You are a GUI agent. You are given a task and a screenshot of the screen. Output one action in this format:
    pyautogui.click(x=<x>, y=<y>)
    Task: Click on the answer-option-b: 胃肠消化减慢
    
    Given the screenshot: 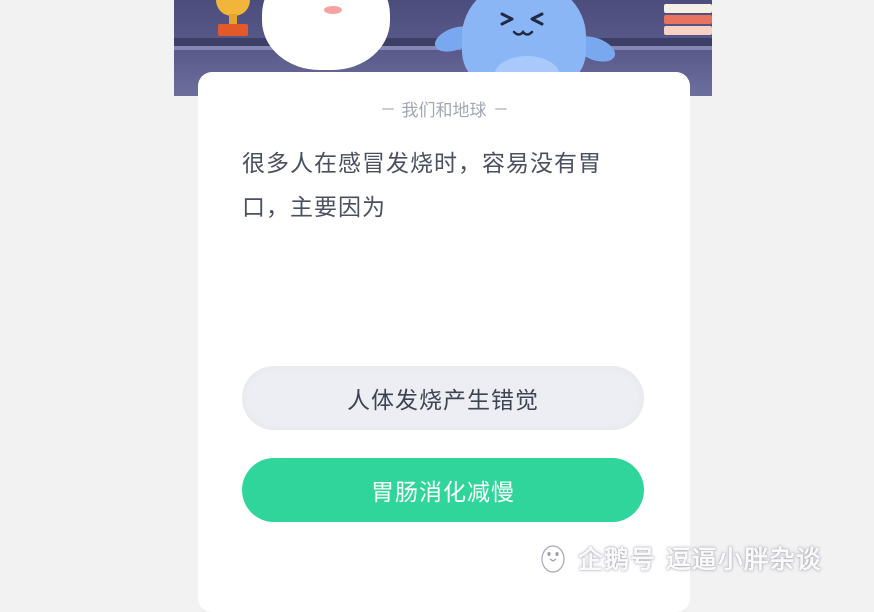 What is the action you would take?
    pyautogui.click(x=443, y=490)
    